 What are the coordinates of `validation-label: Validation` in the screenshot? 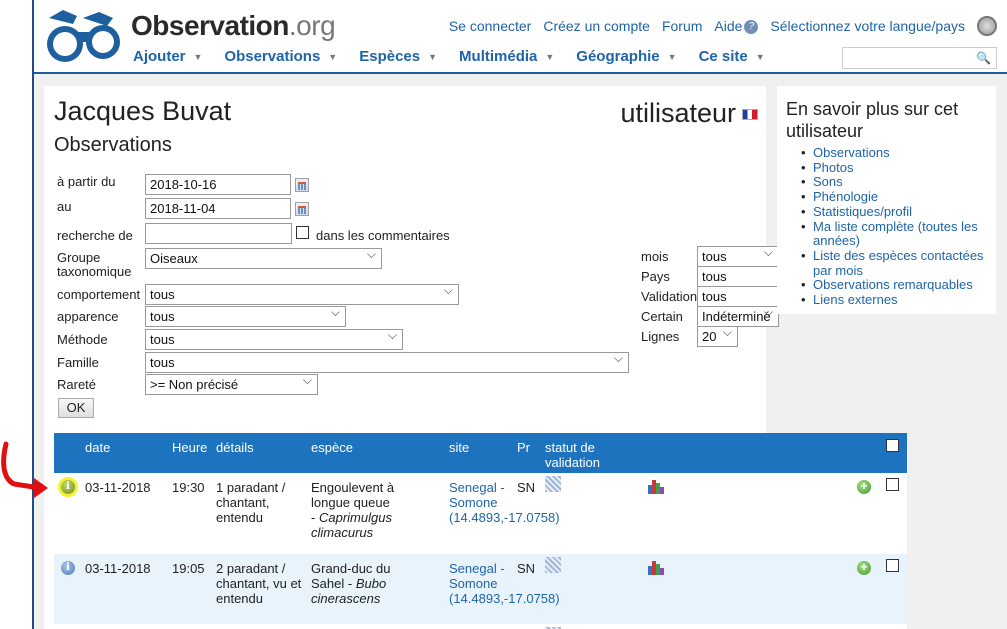 It's located at (669, 296).